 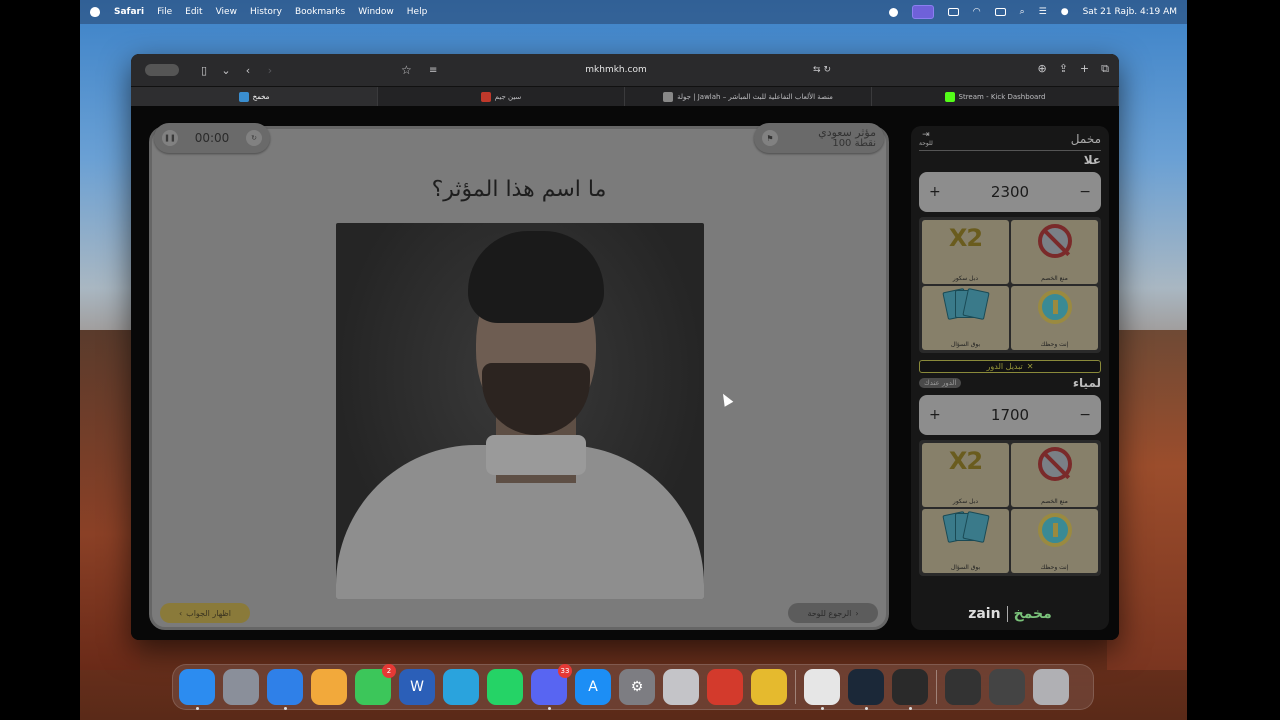 What do you see at coordinates (770, 138) in the screenshot?
I see `flag-icon: ⚑` at bounding box center [770, 138].